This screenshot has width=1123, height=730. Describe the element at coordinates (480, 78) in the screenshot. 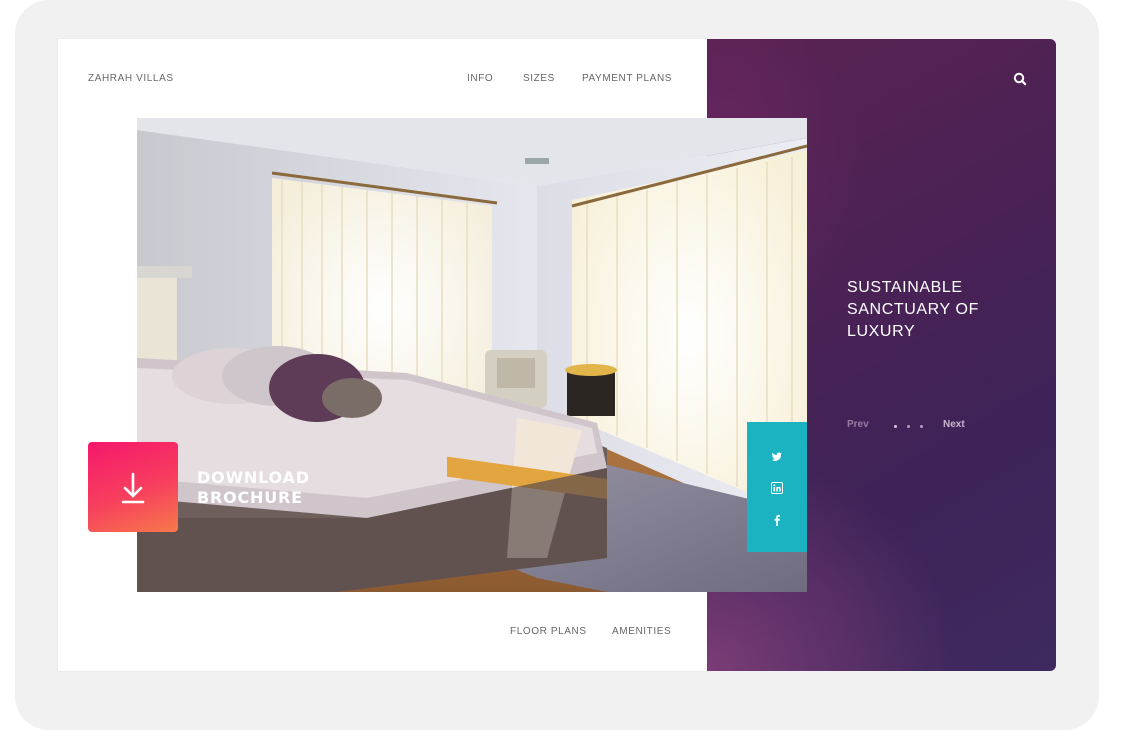

I see `nav-info: INFO` at that location.